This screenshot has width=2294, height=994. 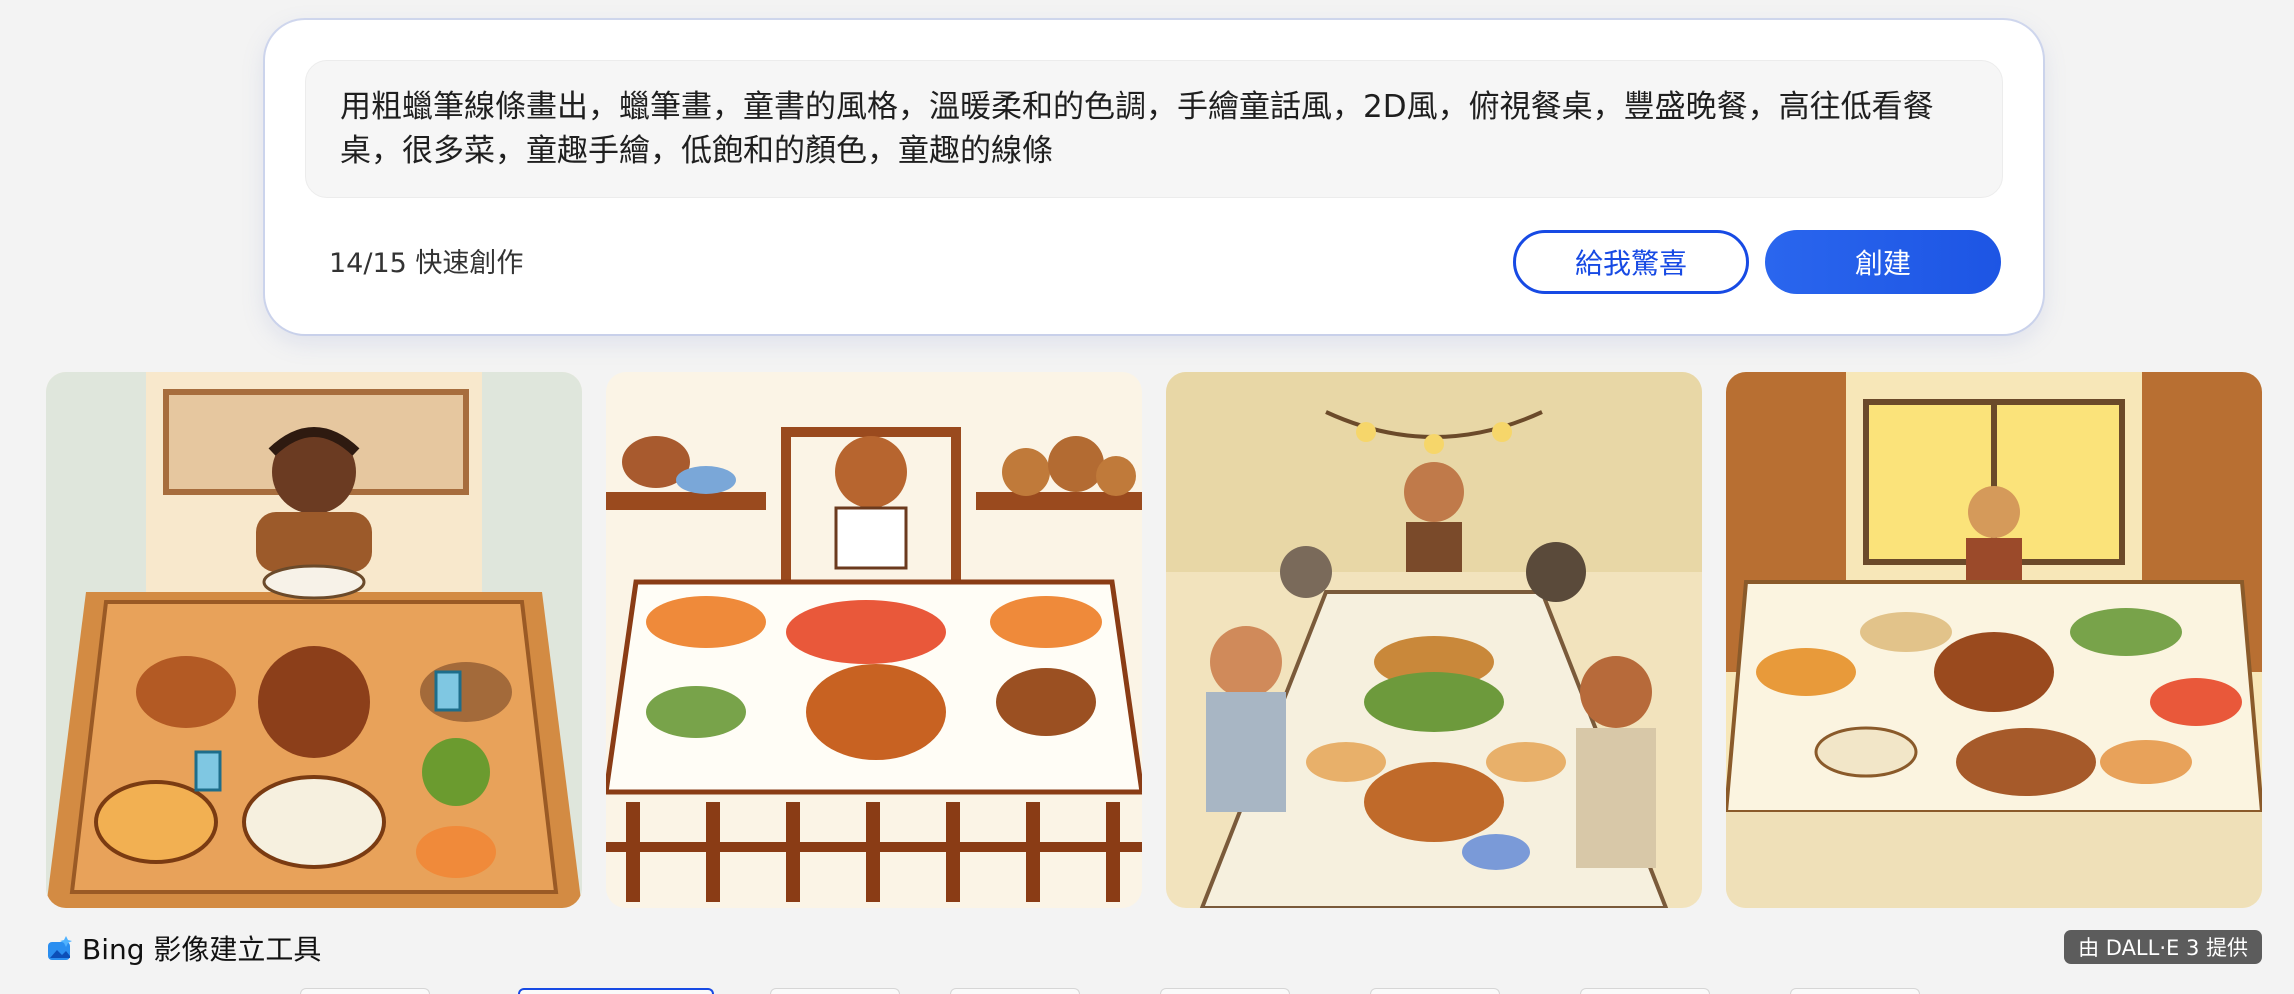 What do you see at coordinates (616, 991) in the screenshot?
I see `bottom-tab-active` at bounding box center [616, 991].